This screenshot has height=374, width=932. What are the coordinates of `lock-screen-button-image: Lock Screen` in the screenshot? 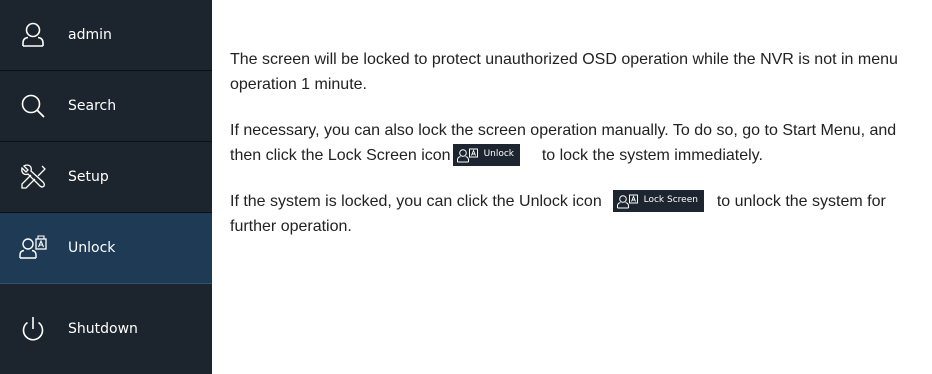 It's located at (658, 200).